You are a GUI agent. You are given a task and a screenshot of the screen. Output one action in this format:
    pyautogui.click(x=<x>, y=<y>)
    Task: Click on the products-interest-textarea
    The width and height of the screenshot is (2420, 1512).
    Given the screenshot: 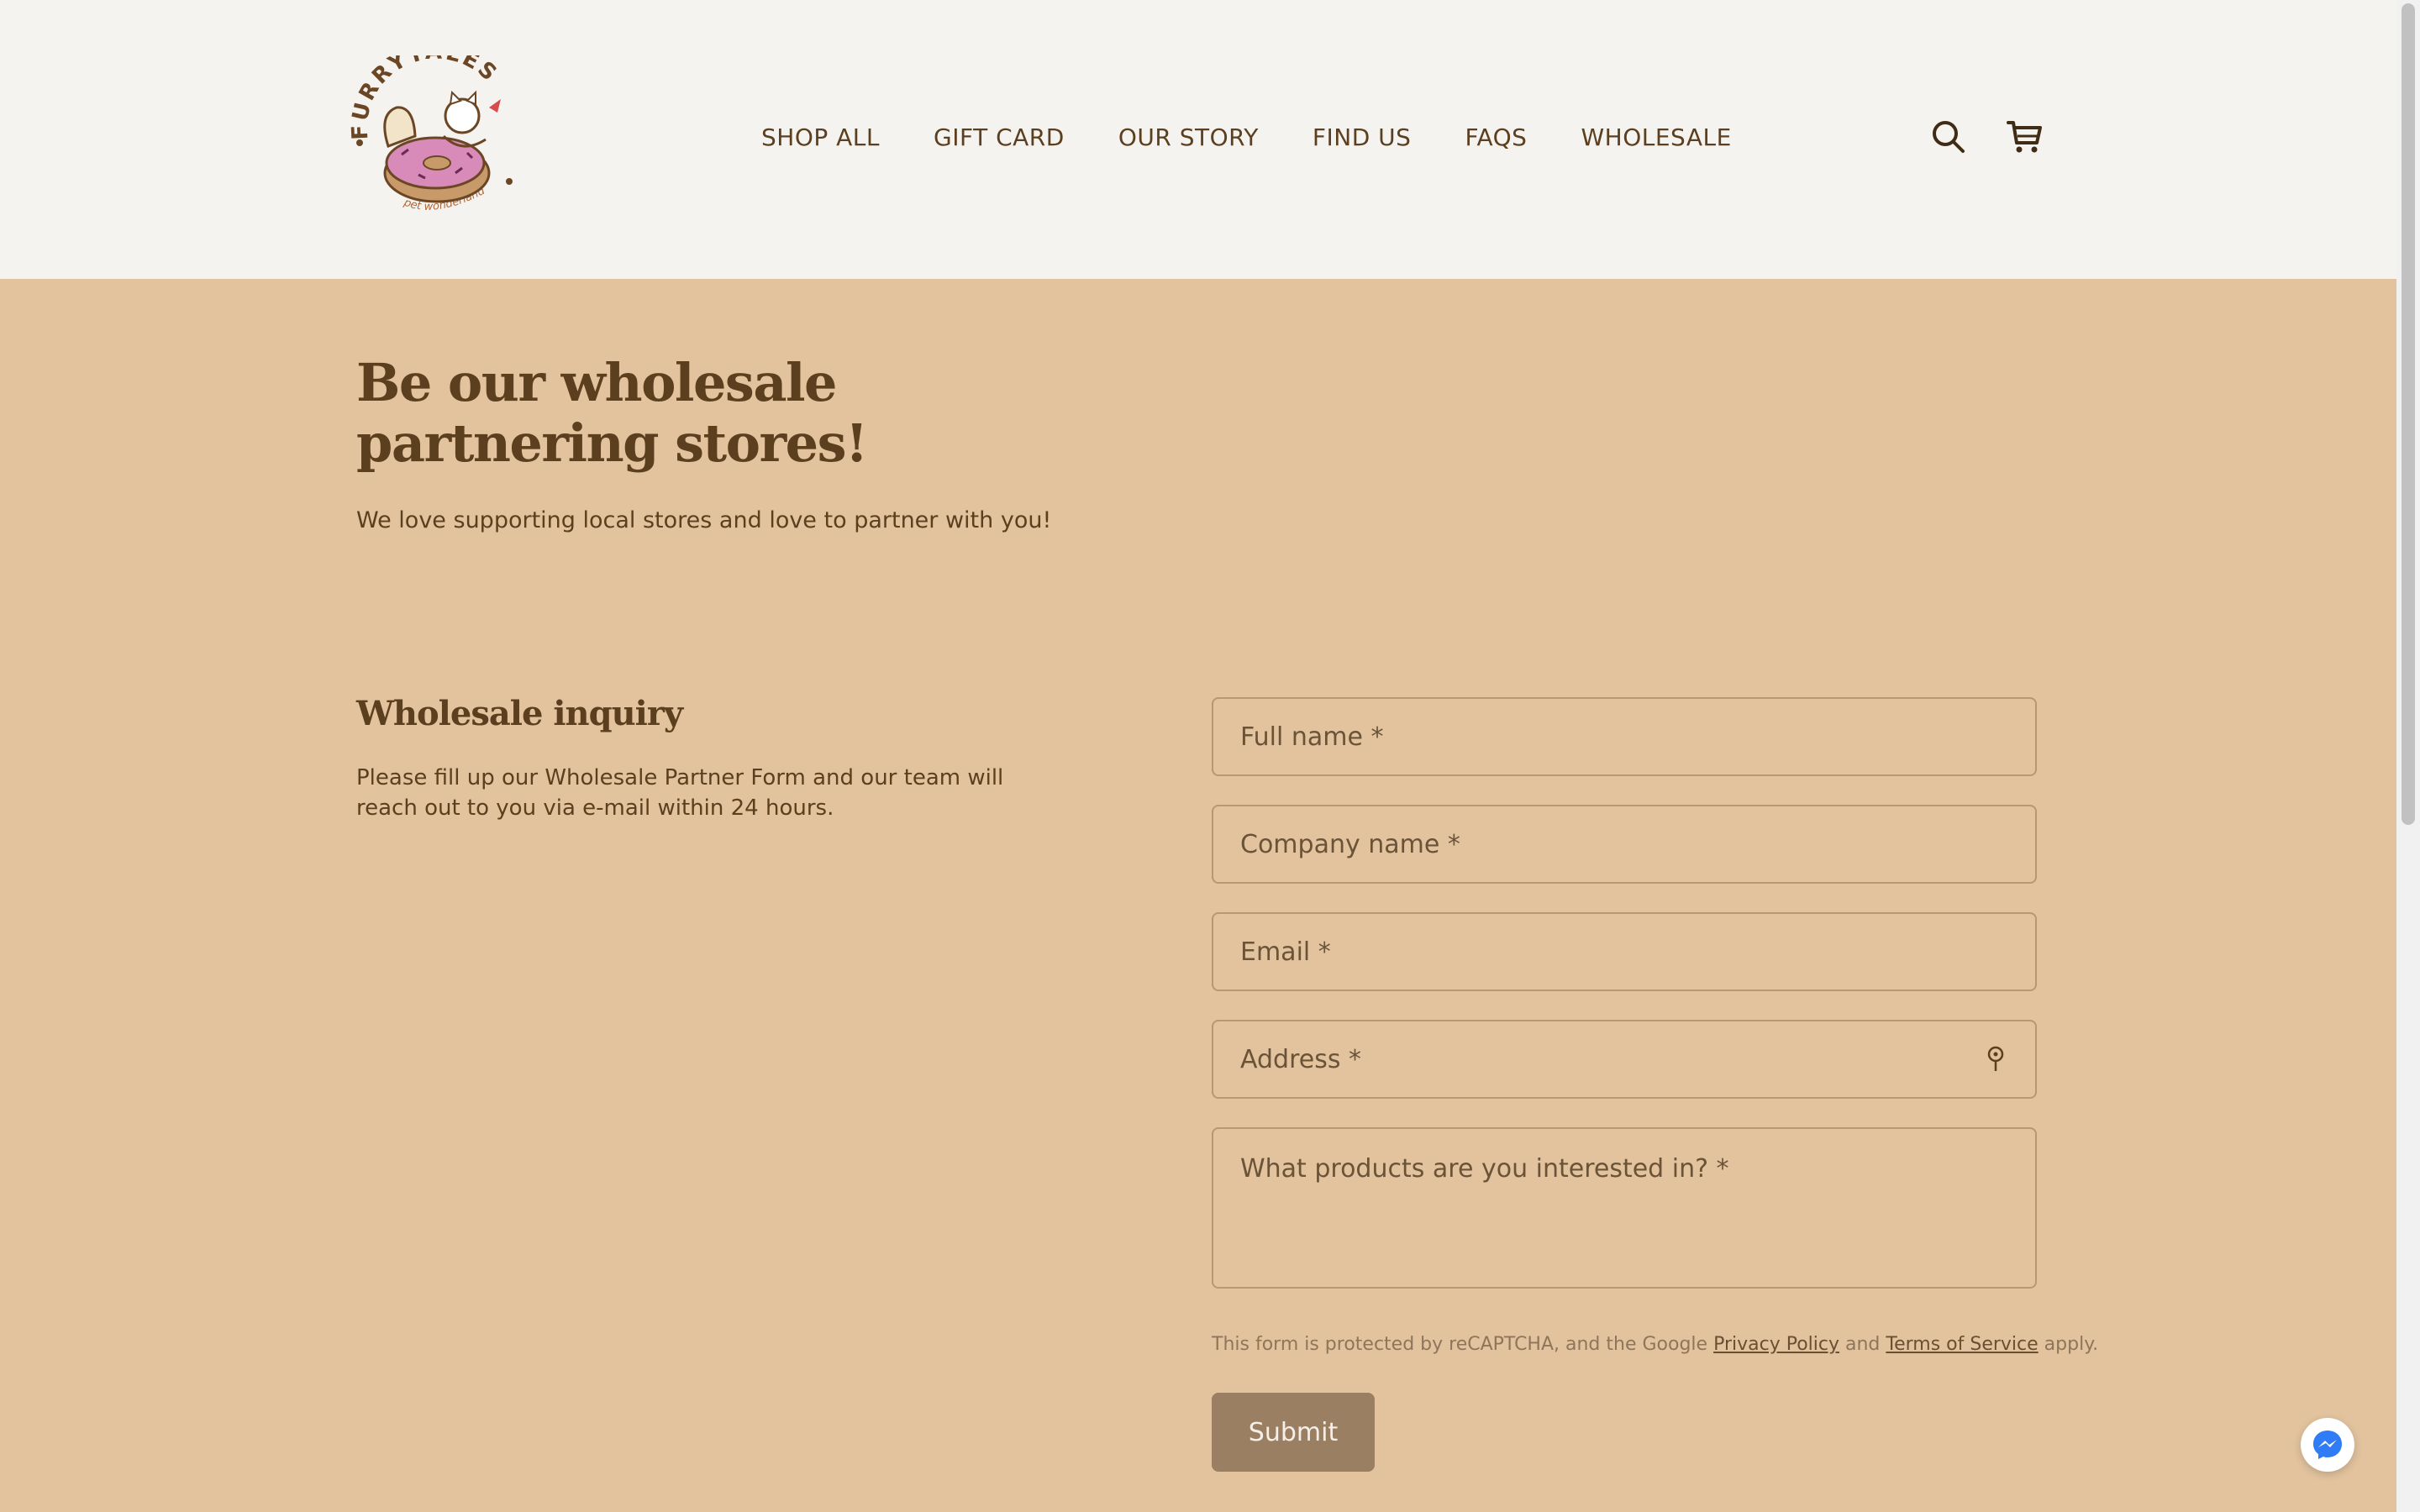 What is the action you would take?
    pyautogui.click(x=1624, y=1208)
    